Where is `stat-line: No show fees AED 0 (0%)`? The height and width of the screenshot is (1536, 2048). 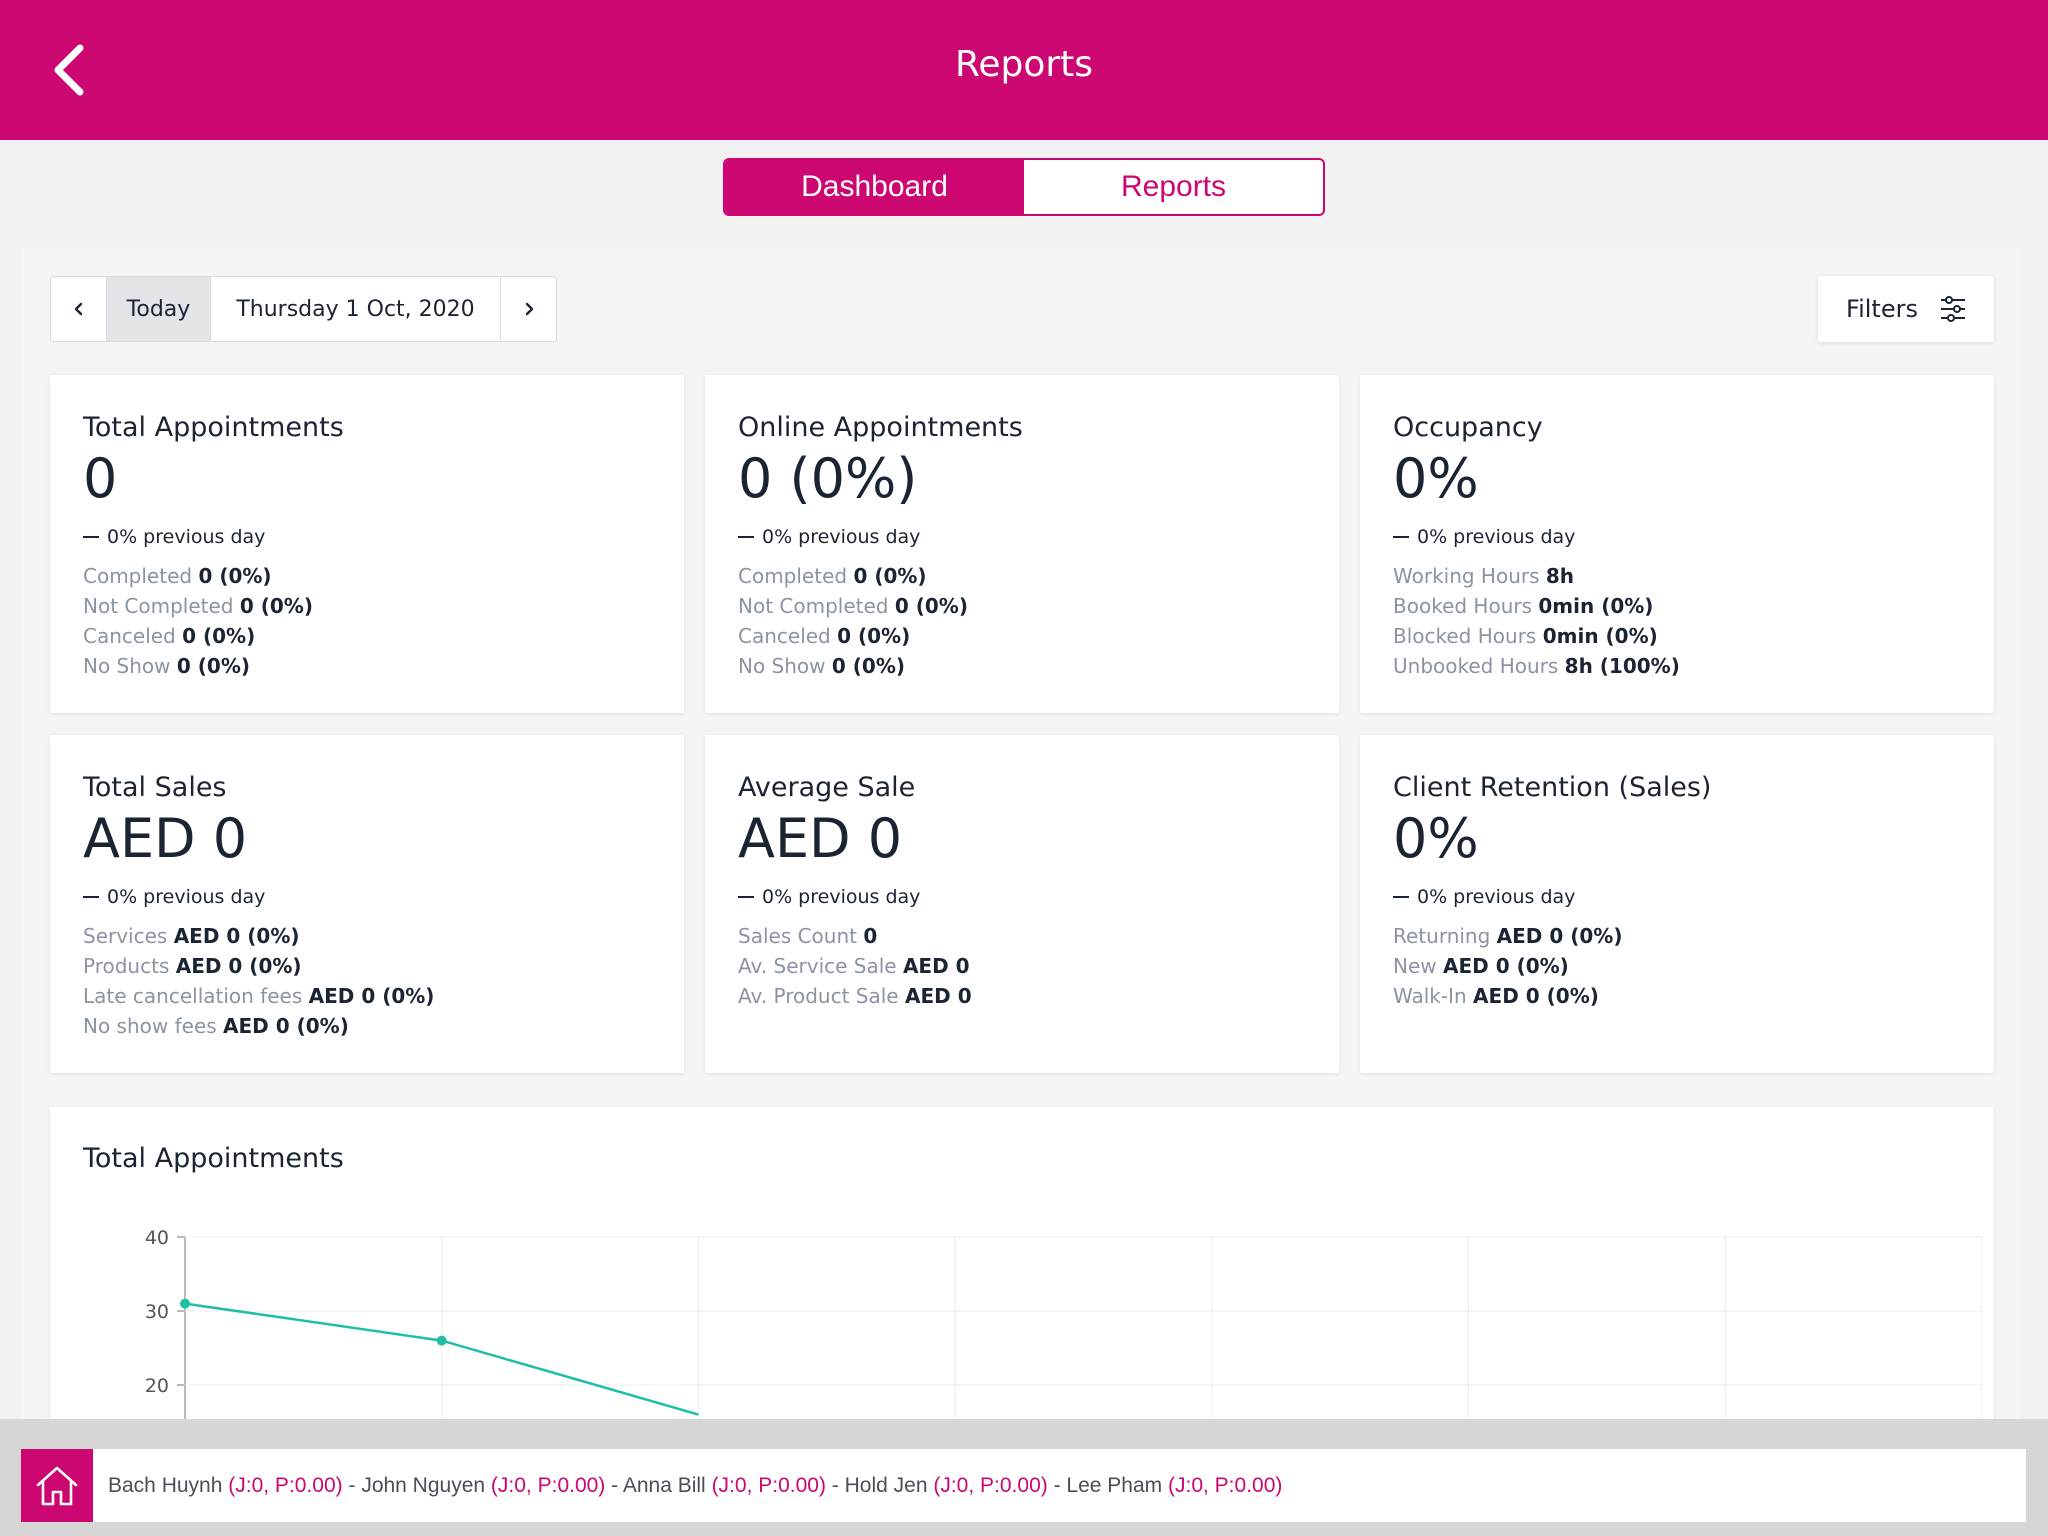
stat-line: No show fees AED 0 (0%) is located at coordinates (367, 1026).